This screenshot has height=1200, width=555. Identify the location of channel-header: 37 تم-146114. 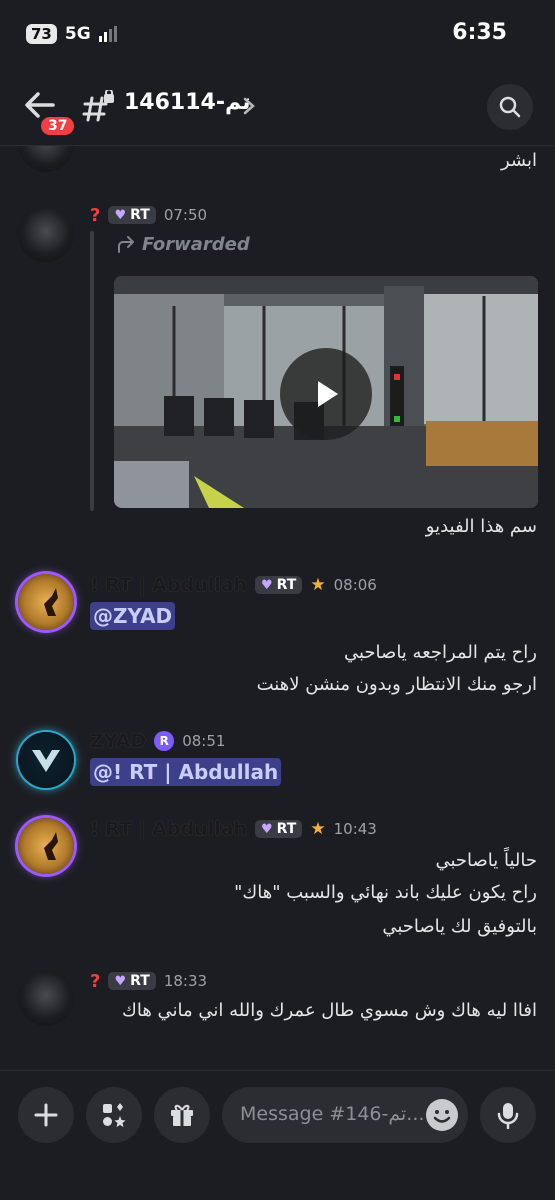
(277, 108).